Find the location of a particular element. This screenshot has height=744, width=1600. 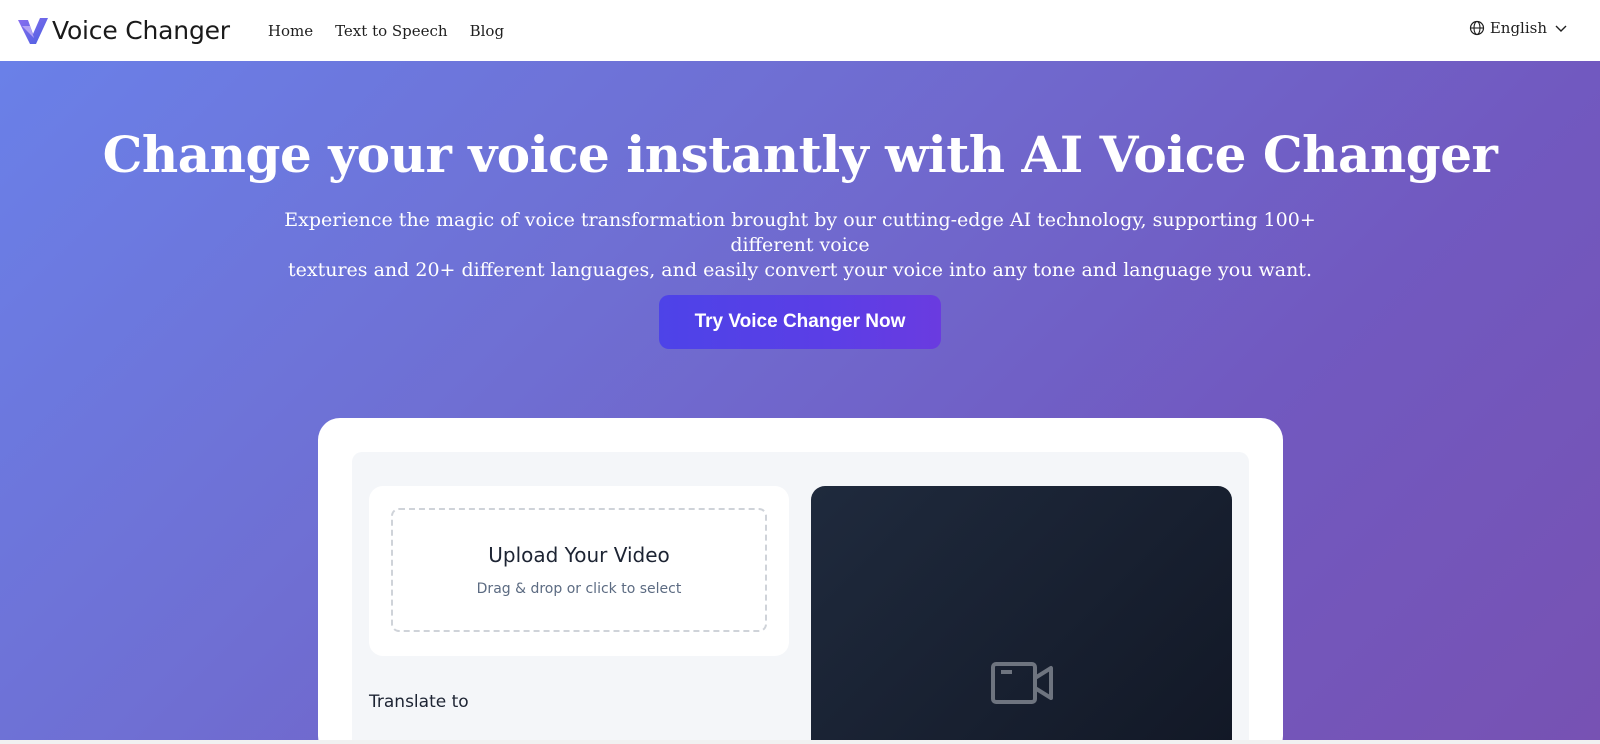

brand: Voice Changer is located at coordinates (123, 31).